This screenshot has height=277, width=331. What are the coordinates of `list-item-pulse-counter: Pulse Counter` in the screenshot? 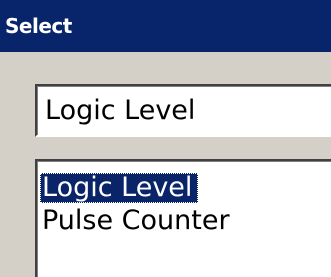 It's located at (138, 221).